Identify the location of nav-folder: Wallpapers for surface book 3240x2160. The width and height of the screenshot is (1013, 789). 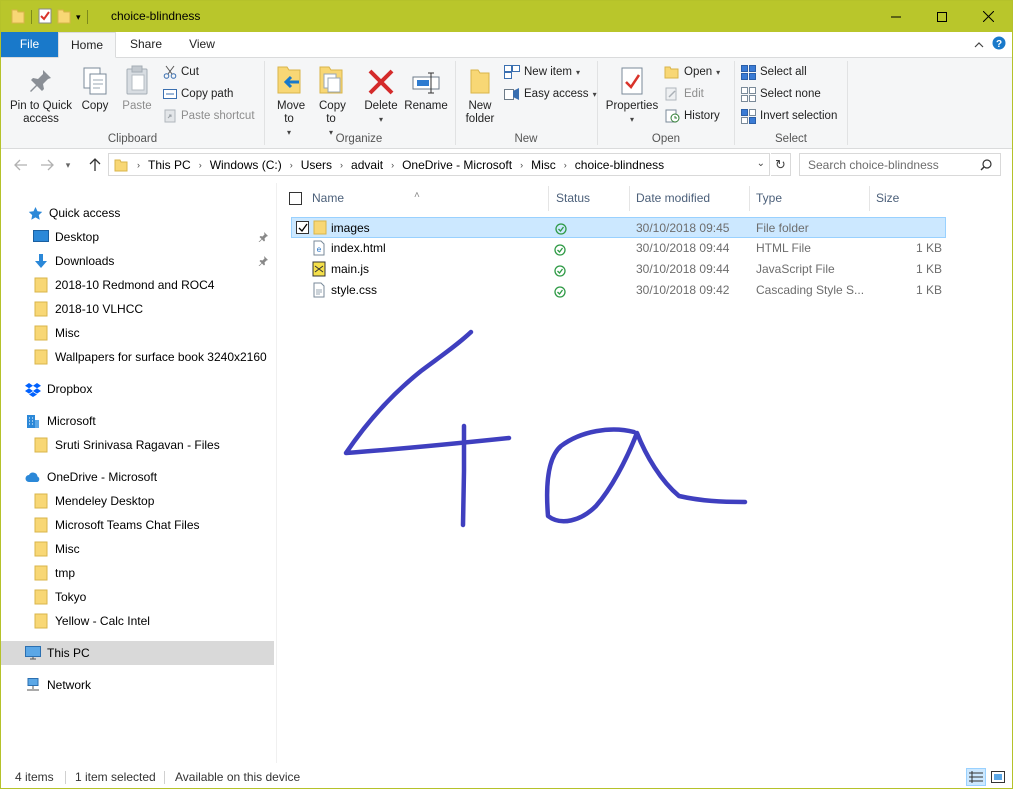
(137, 357).